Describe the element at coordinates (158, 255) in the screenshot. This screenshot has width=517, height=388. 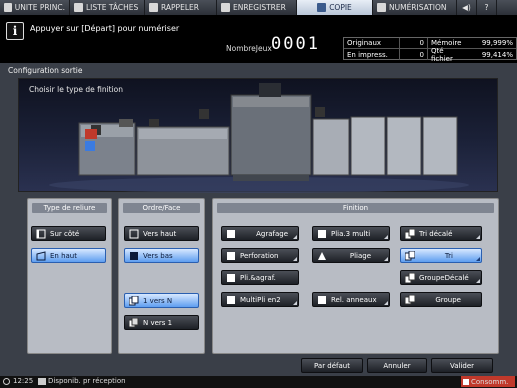
I see `order-face-down-label: Vers bas` at that location.